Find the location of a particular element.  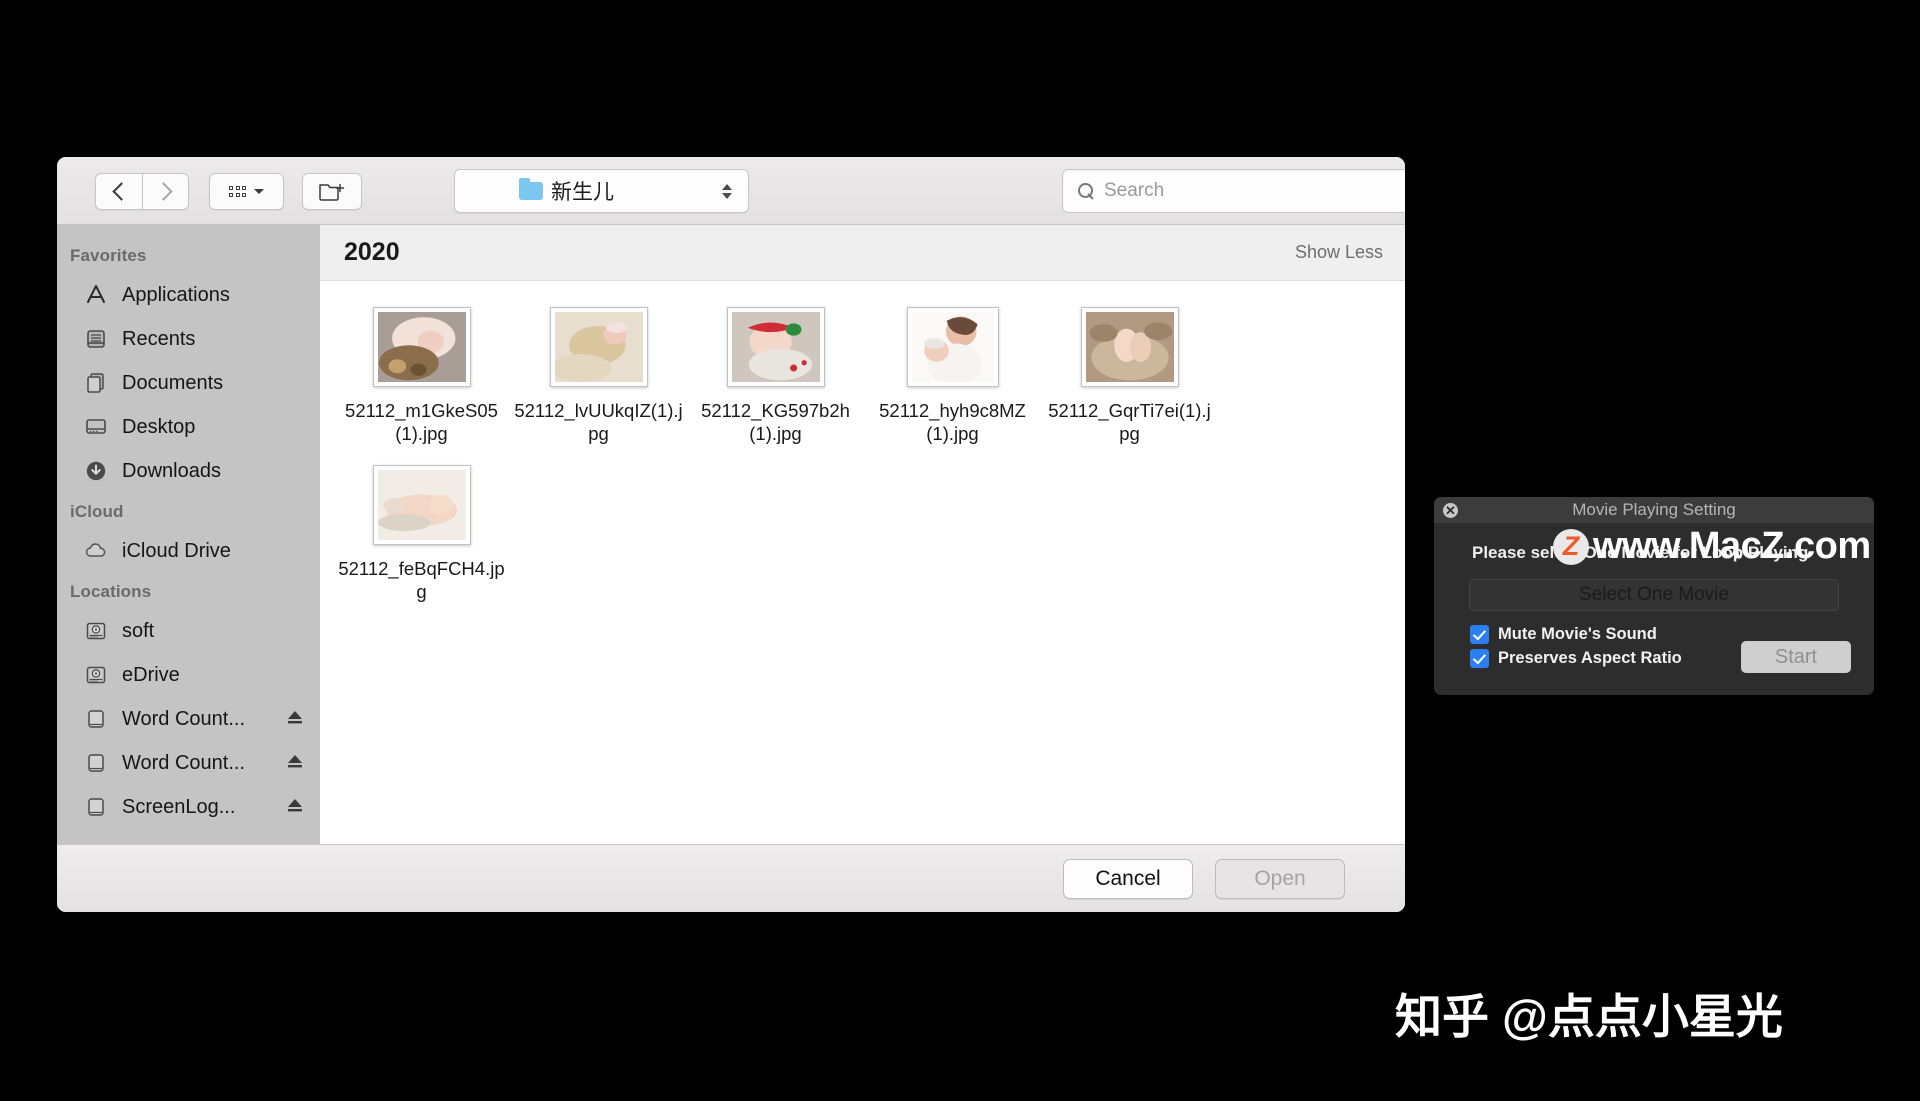

baby-pink-bonnet-image is located at coordinates (421, 347).